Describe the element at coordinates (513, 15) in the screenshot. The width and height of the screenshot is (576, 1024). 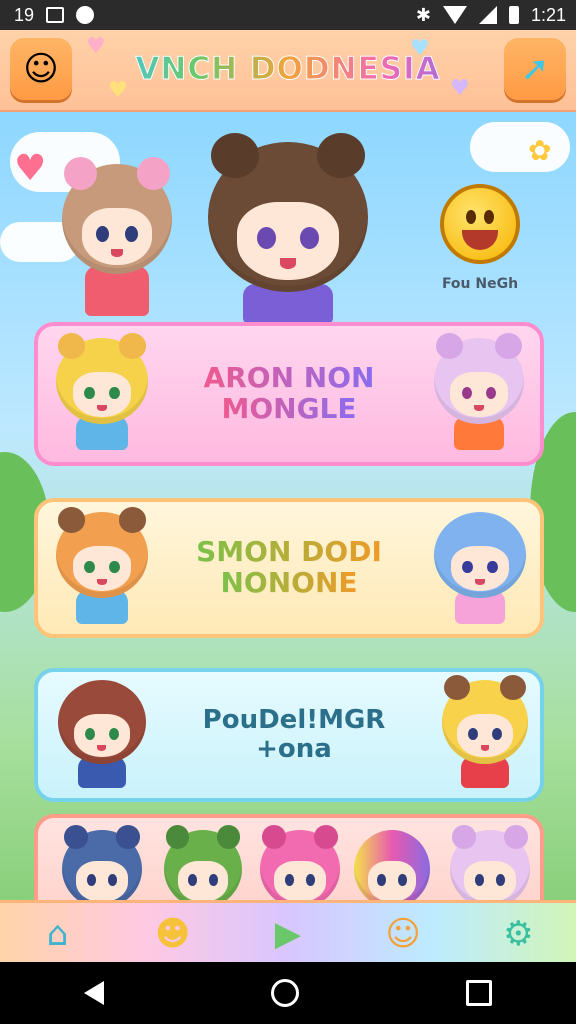
I see `battery-icon` at that location.